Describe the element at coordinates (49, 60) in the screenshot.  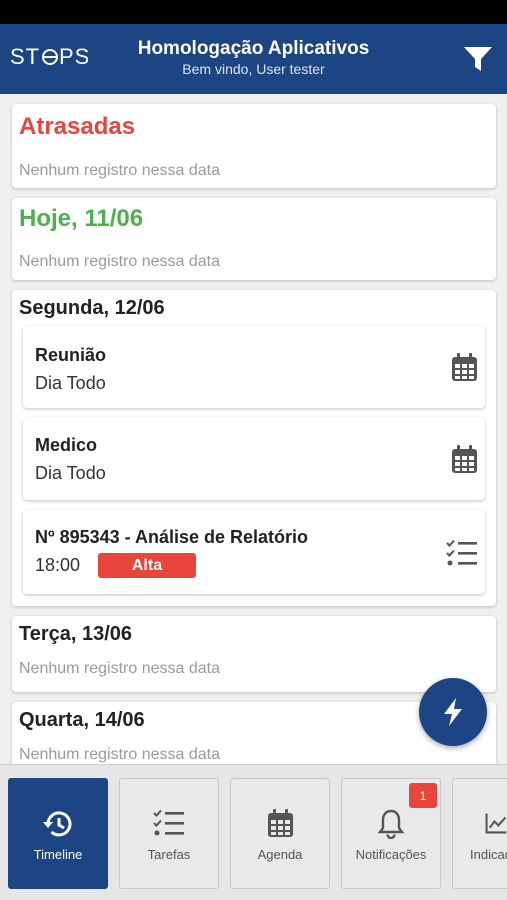
I see `app-logo: ST PS` at that location.